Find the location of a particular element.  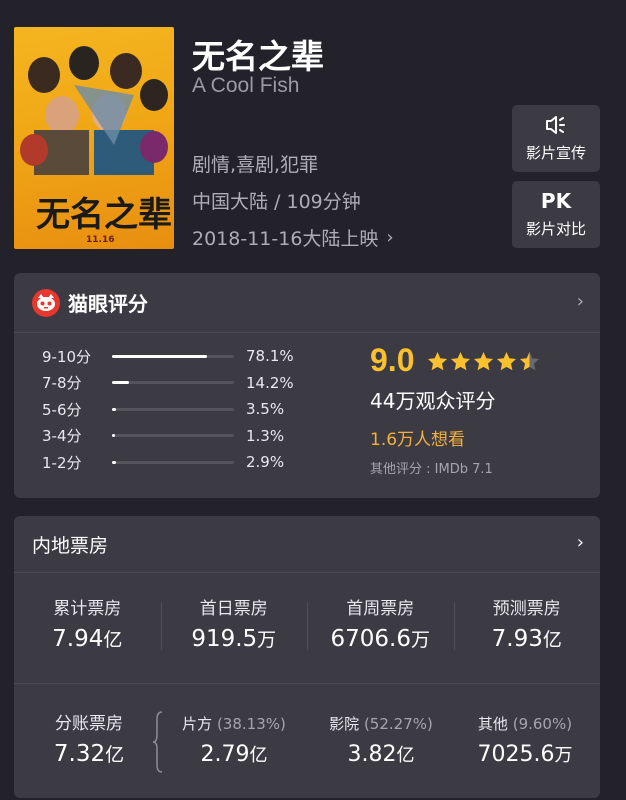

split-part-producer: 片方 (38.13%) 2.79亿 is located at coordinates (234, 740).